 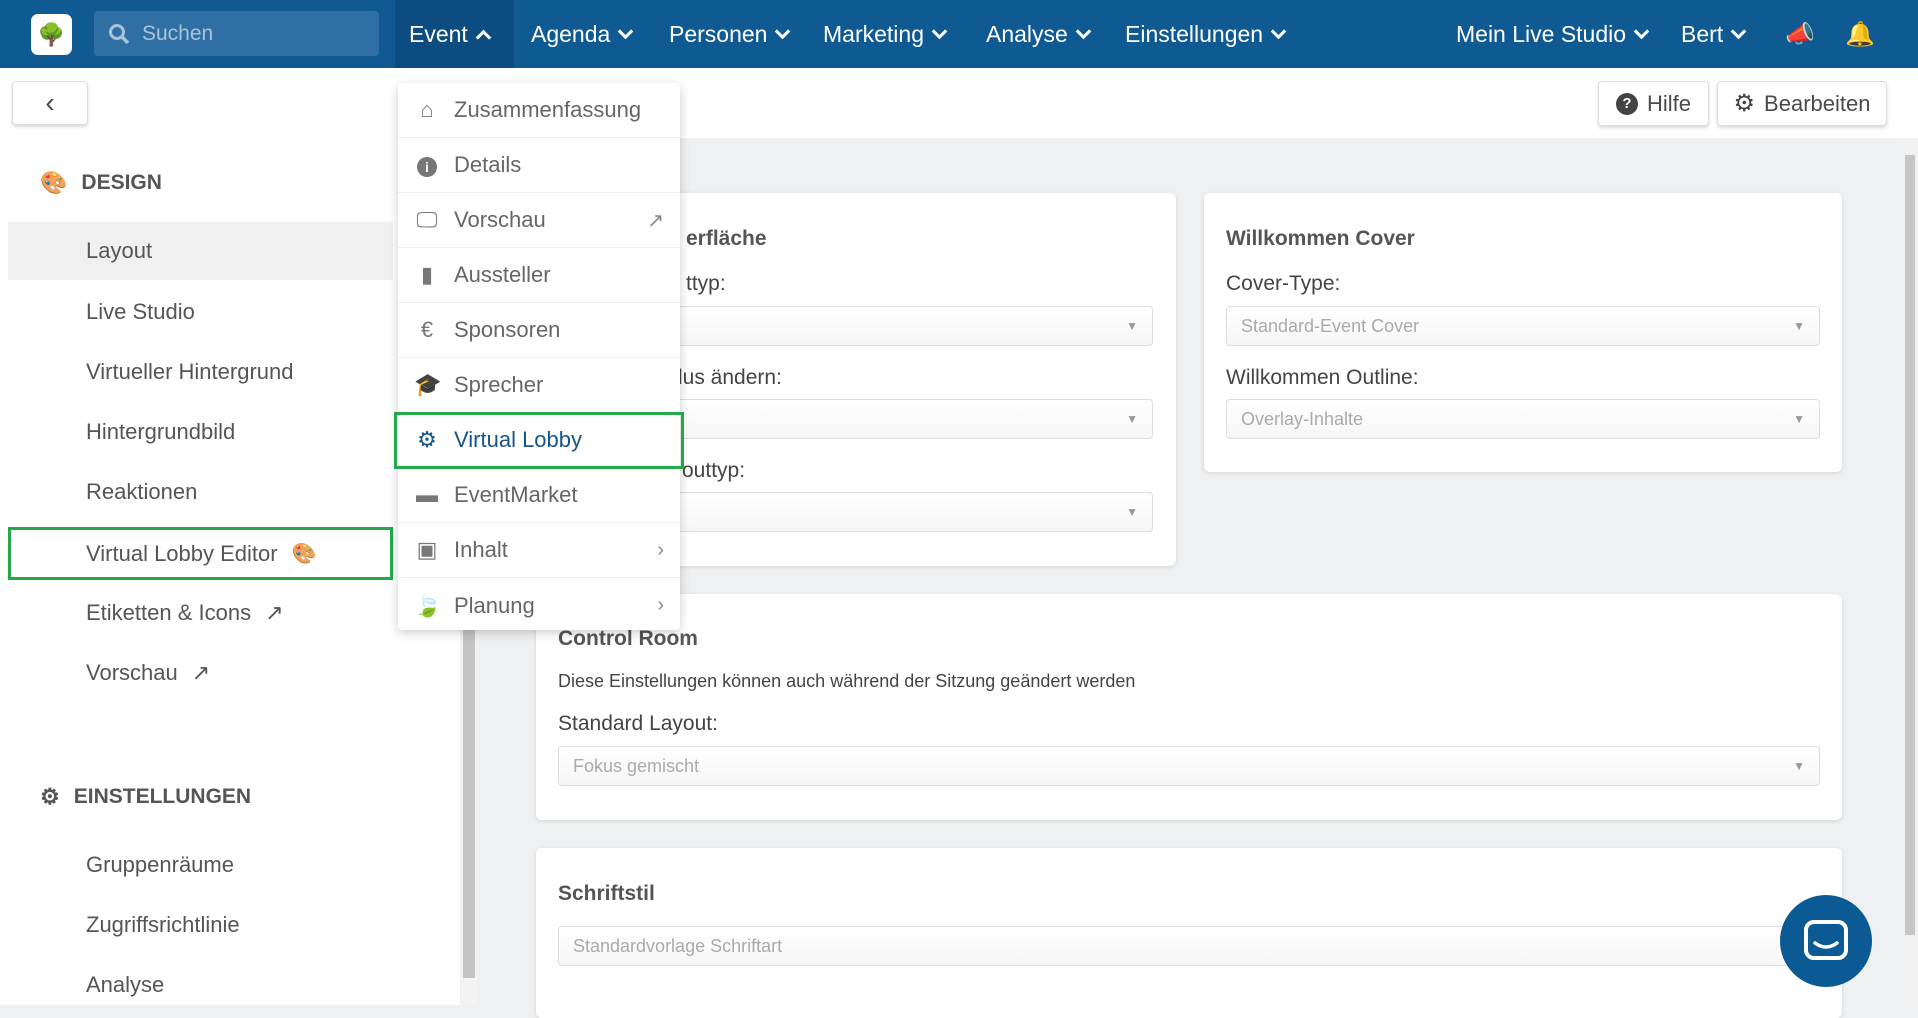 What do you see at coordinates (483, 37) in the screenshot?
I see `chevron-up-icon` at bounding box center [483, 37].